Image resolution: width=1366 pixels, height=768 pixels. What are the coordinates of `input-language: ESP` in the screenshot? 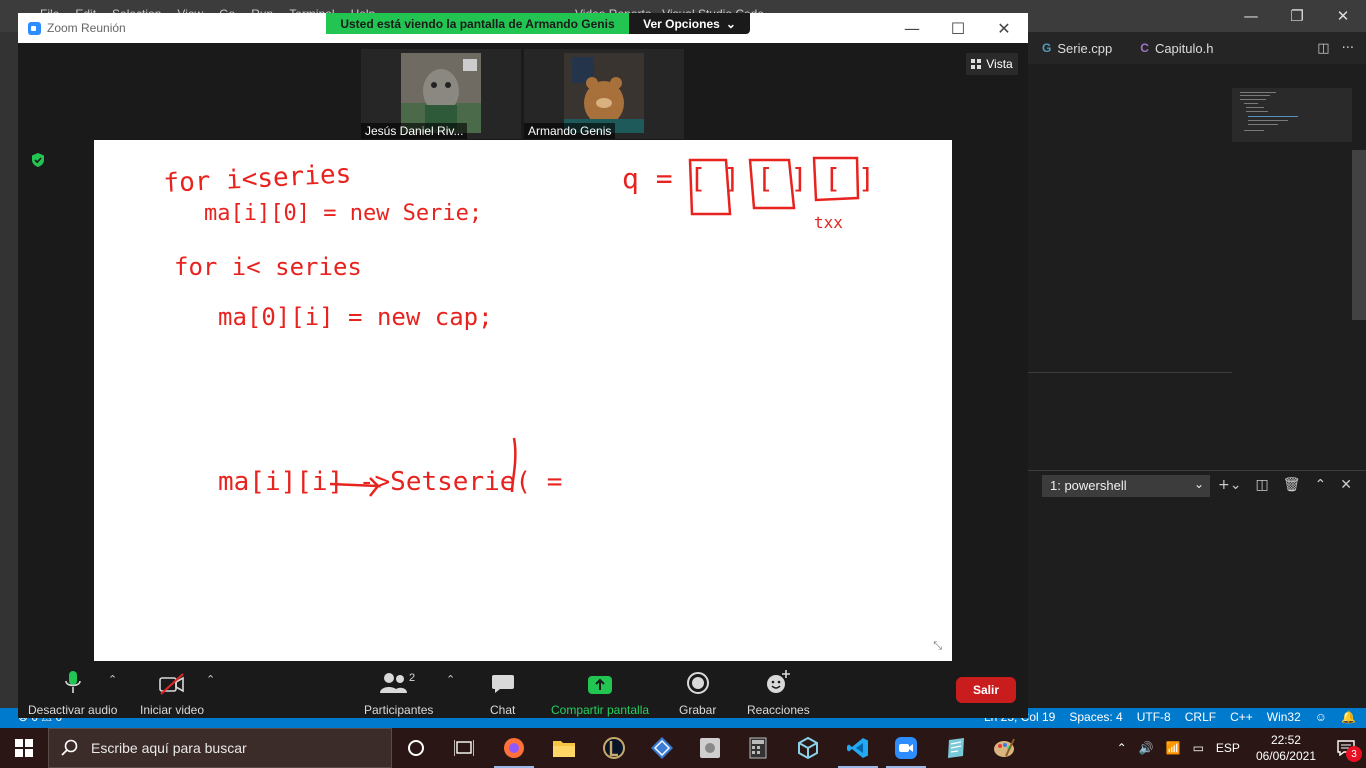 It's located at (1228, 748).